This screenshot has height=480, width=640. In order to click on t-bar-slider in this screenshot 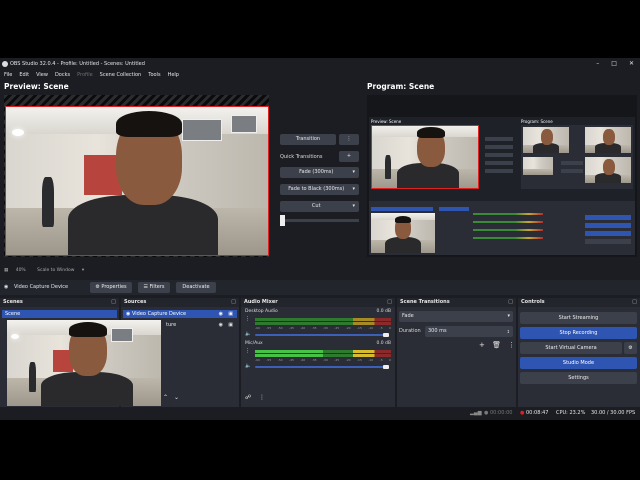, I will do `click(319, 220)`.